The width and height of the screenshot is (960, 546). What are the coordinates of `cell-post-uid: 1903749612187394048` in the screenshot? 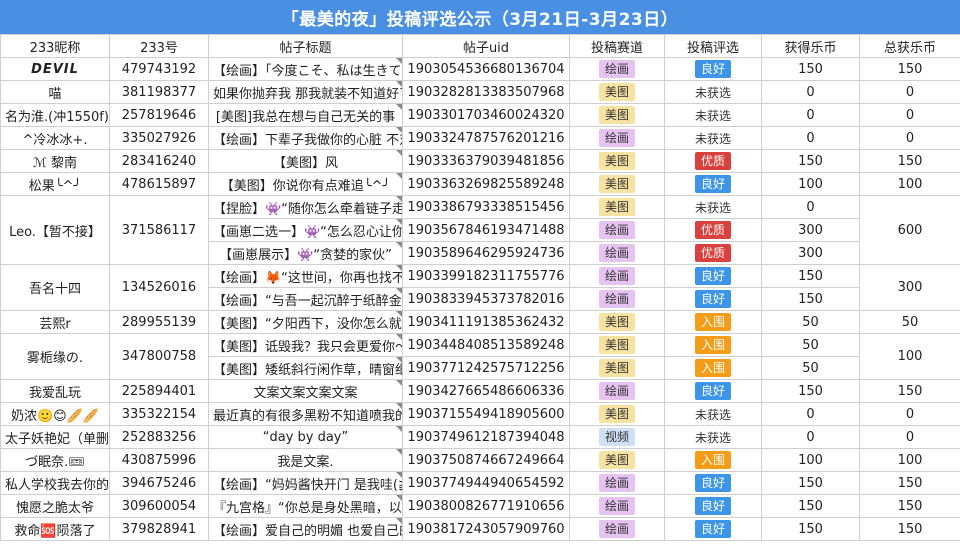 It's located at (486, 437).